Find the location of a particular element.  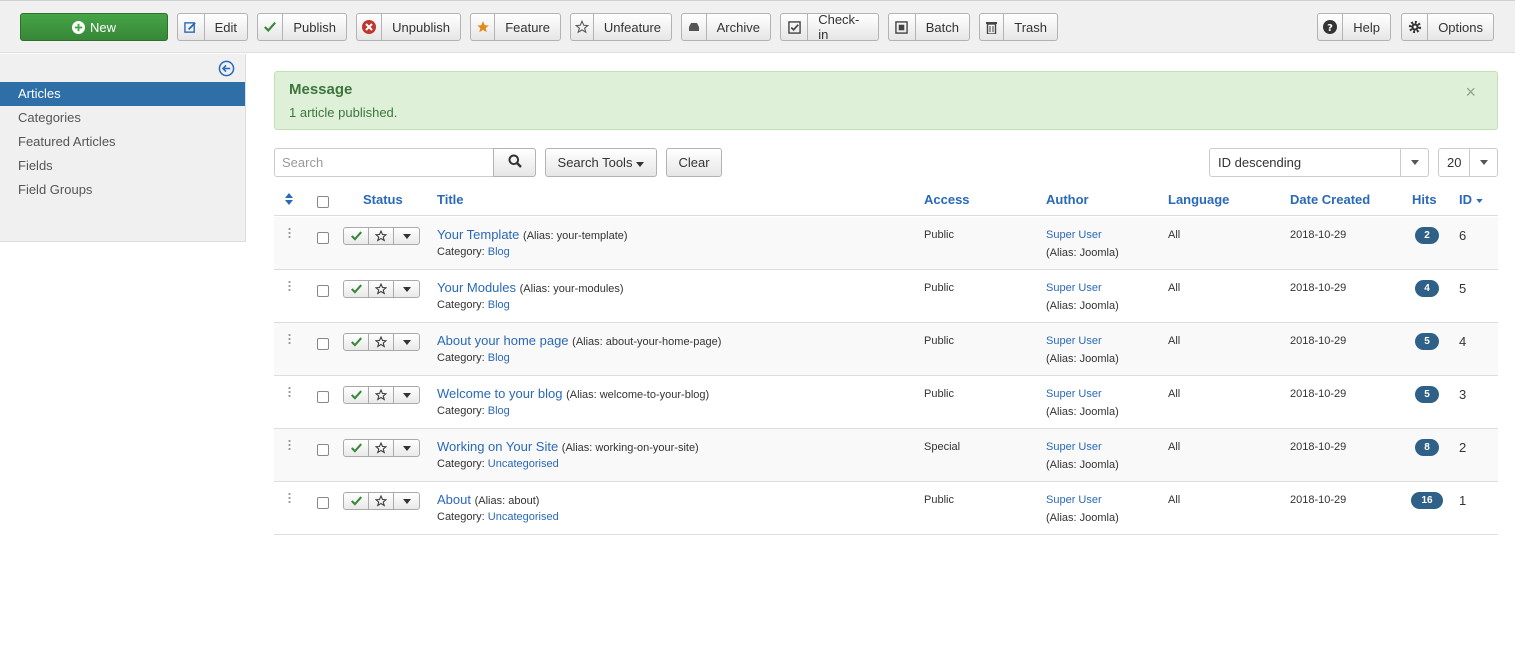

article-title-link: Working on Your Site is located at coordinates (497, 446).